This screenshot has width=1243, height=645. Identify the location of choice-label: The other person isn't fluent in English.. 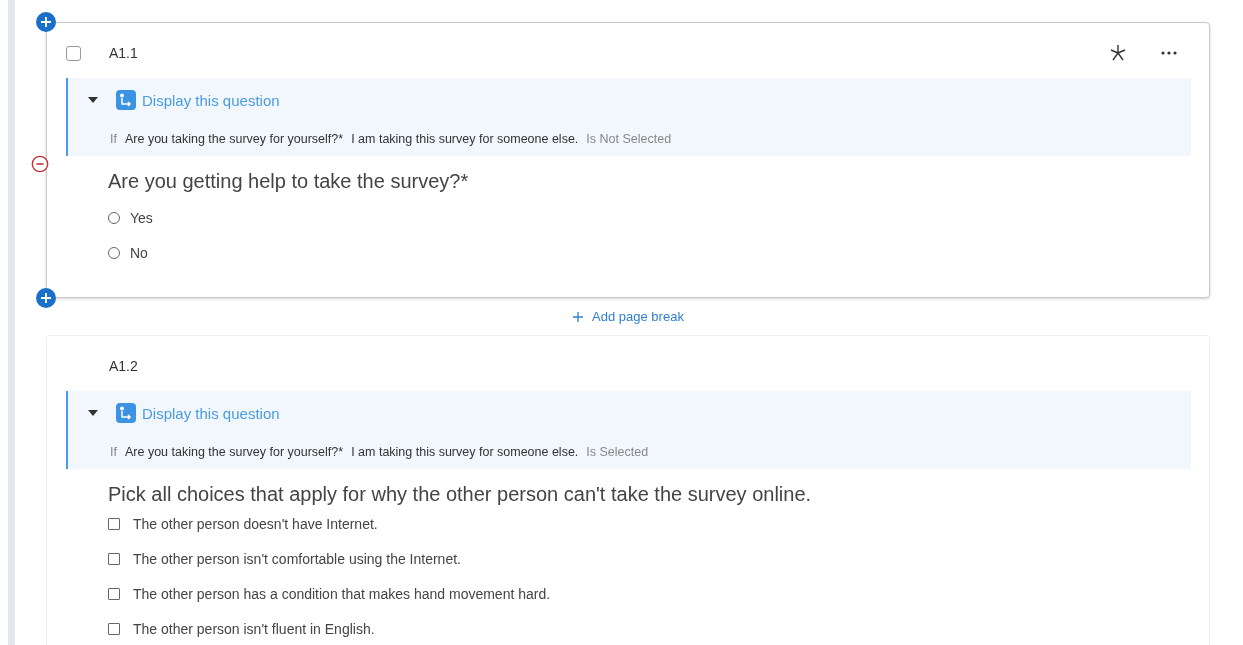
(254, 629).